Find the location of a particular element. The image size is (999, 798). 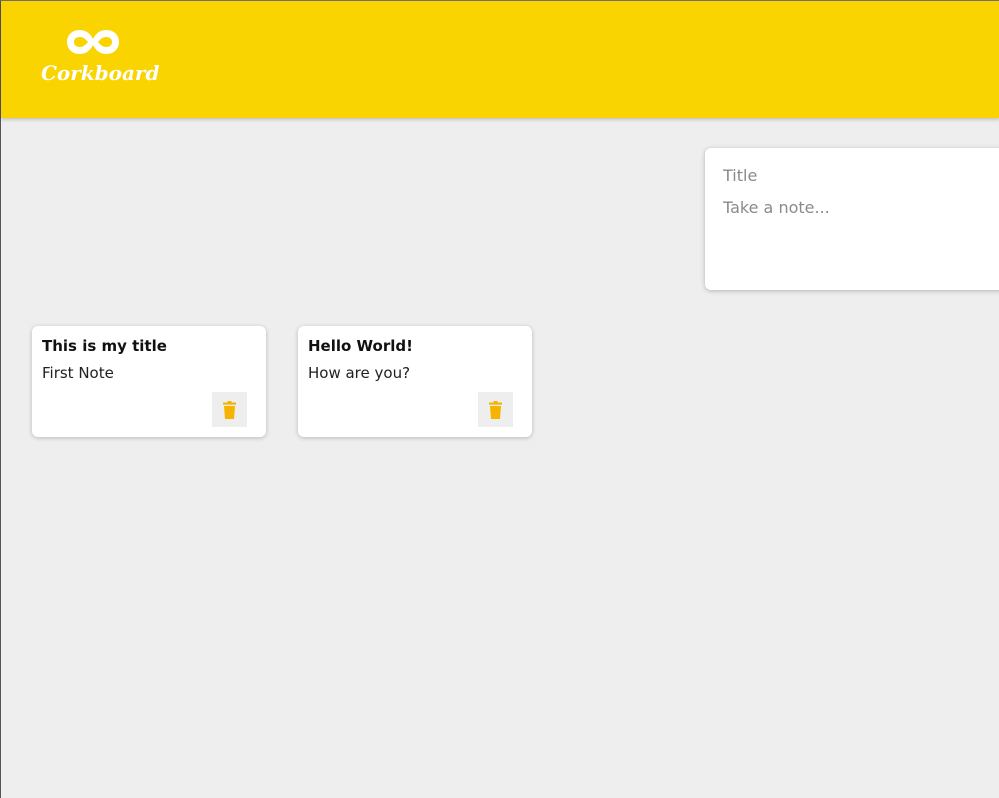

infinity-icon is located at coordinates (93, 42).